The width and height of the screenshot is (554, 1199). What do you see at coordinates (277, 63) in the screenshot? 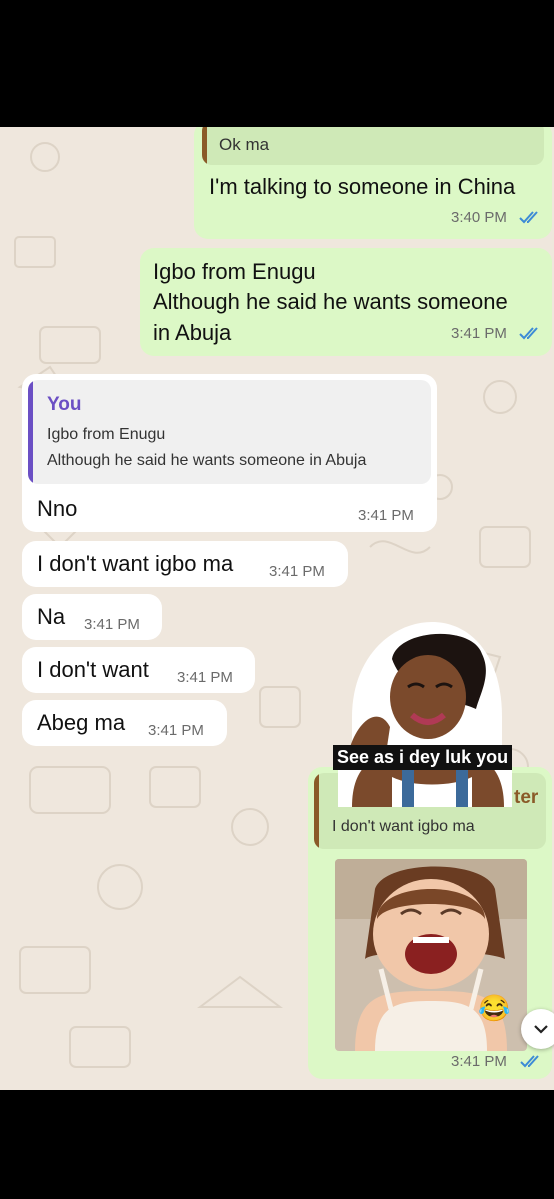
I see `status-bar-area` at bounding box center [277, 63].